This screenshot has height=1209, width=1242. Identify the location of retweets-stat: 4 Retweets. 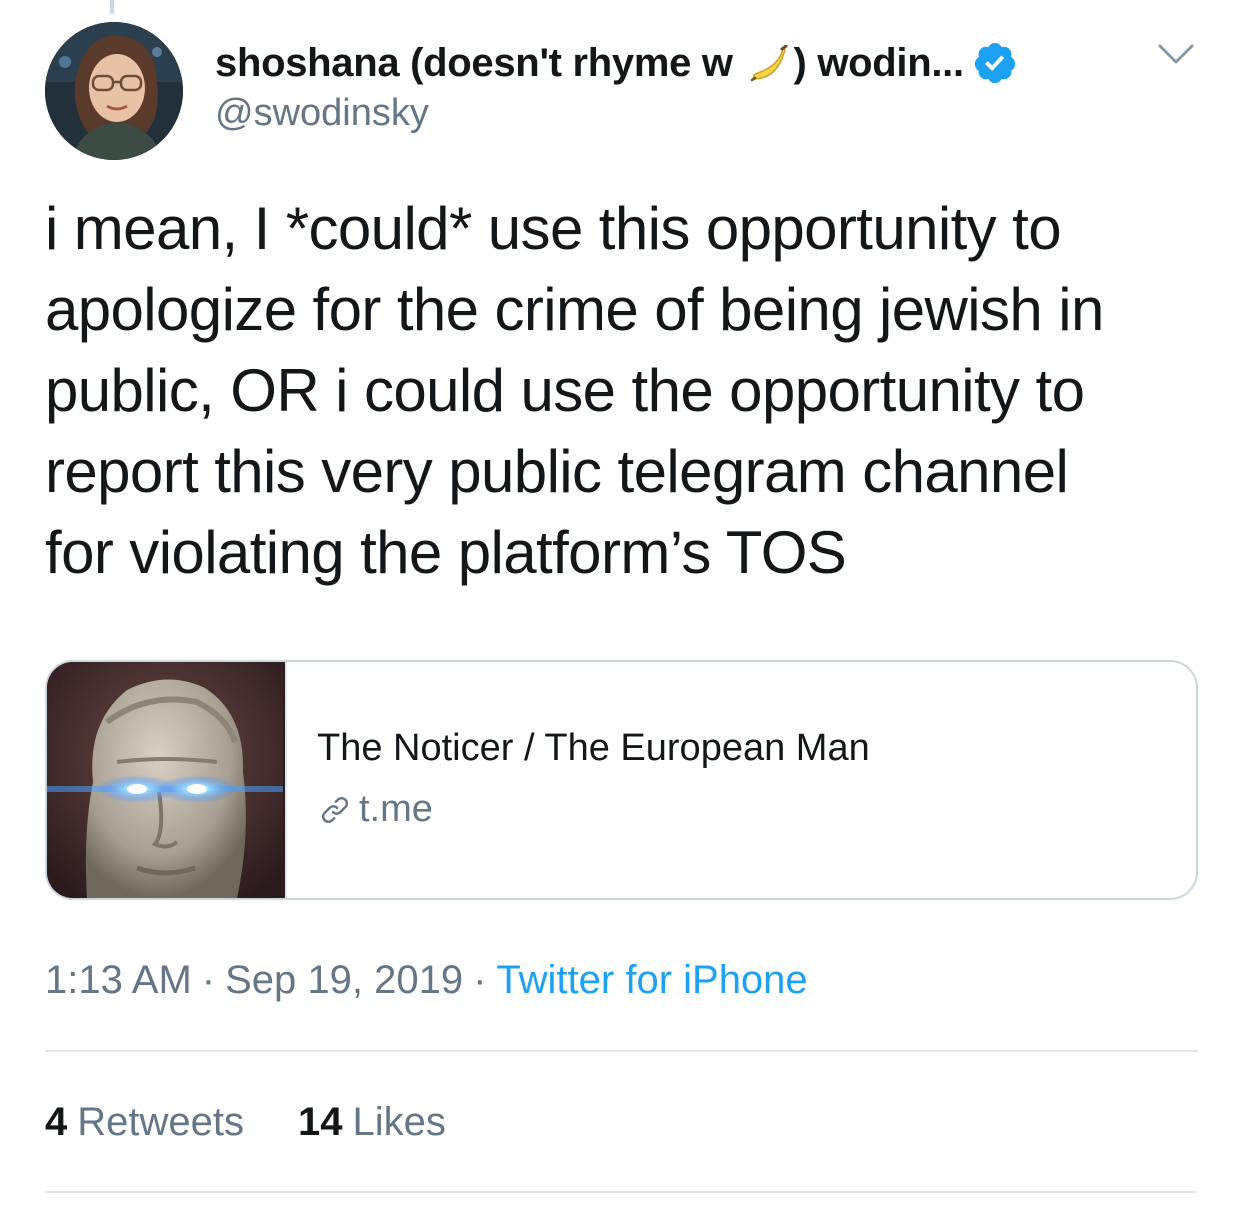
(144, 1122).